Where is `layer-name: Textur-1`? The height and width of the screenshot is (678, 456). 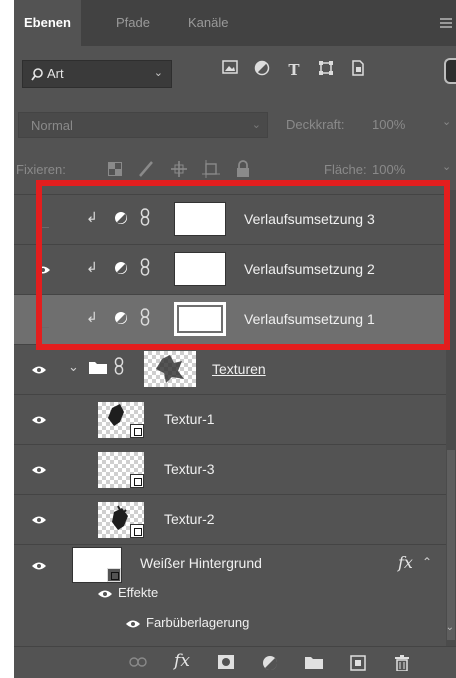
layer-name: Textur-1 is located at coordinates (189, 419).